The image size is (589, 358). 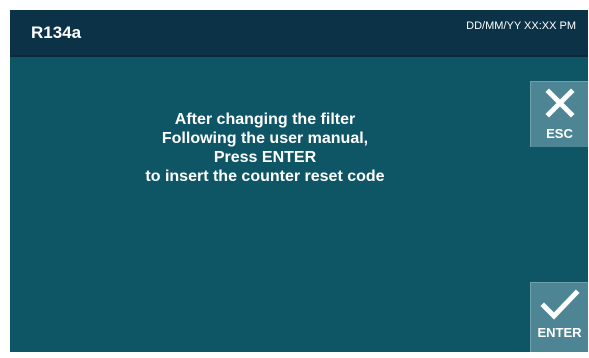 I want to click on refrigerant-title: R134a, so click(x=56, y=32).